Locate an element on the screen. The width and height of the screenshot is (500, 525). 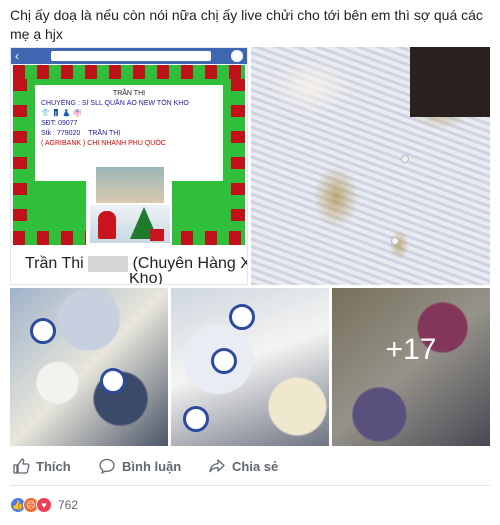
share-icon is located at coordinates (217, 466).